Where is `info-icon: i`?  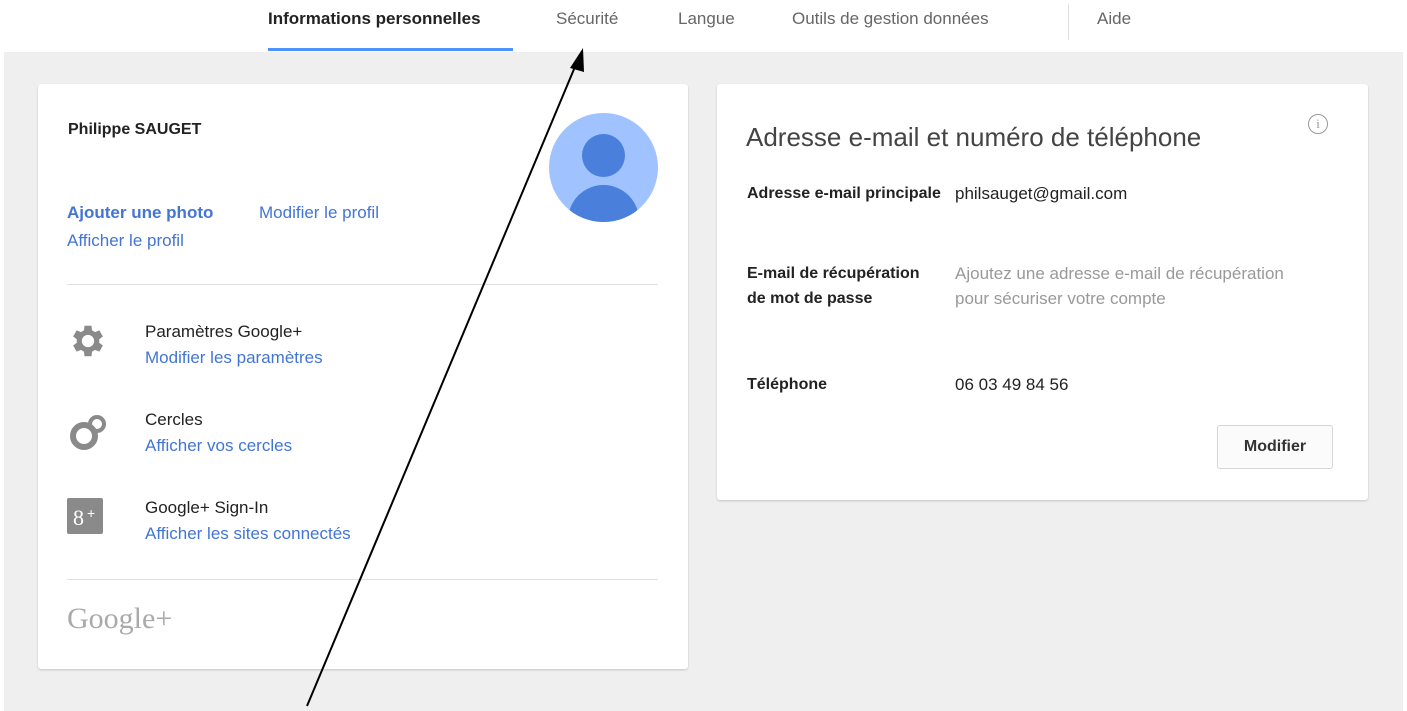
info-icon: i is located at coordinates (1318, 124).